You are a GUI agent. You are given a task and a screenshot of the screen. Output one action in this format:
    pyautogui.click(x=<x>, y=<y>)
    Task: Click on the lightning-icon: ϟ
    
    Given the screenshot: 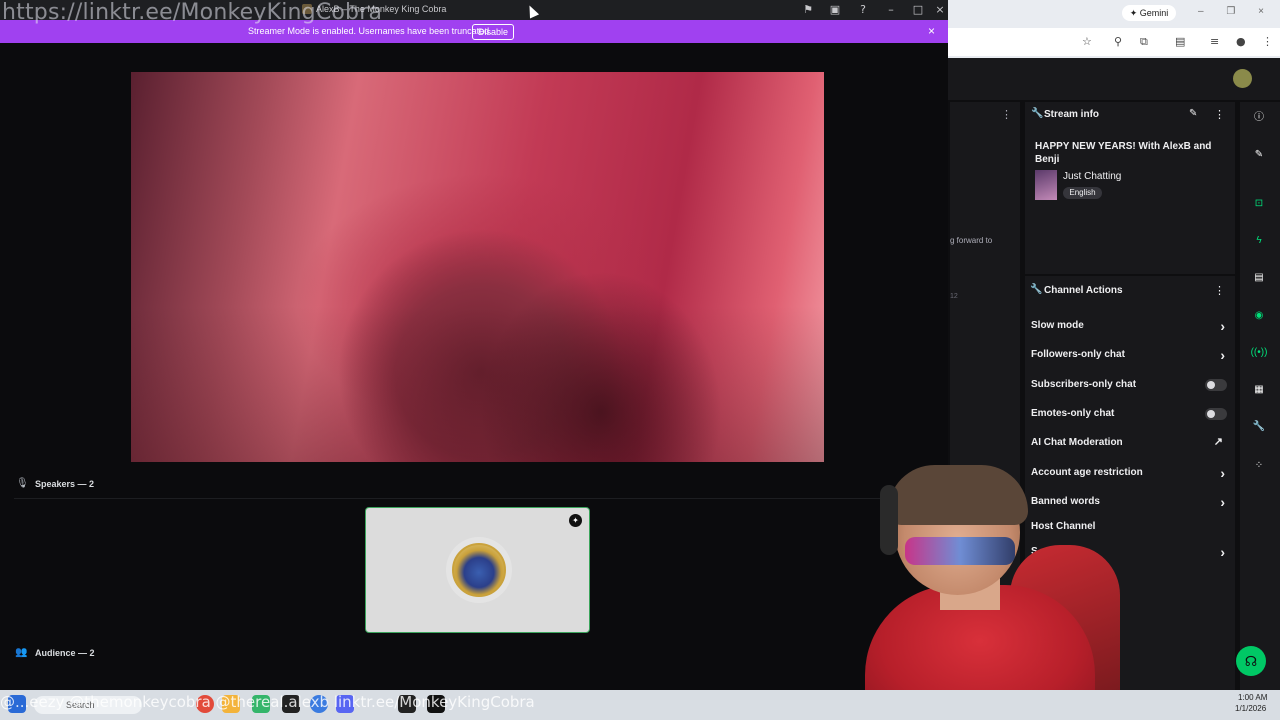 What is the action you would take?
    pyautogui.click(x=1259, y=241)
    